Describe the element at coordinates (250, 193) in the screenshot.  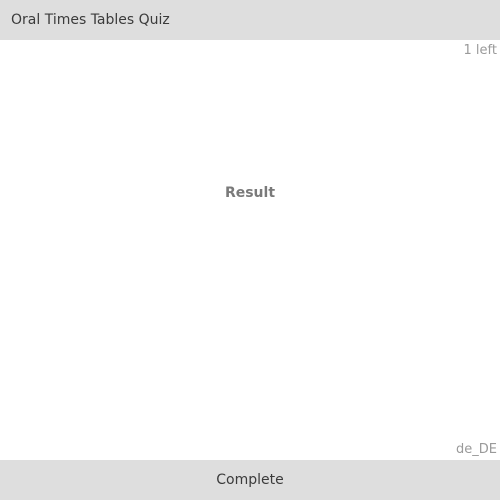
I see `result-label: Result` at that location.